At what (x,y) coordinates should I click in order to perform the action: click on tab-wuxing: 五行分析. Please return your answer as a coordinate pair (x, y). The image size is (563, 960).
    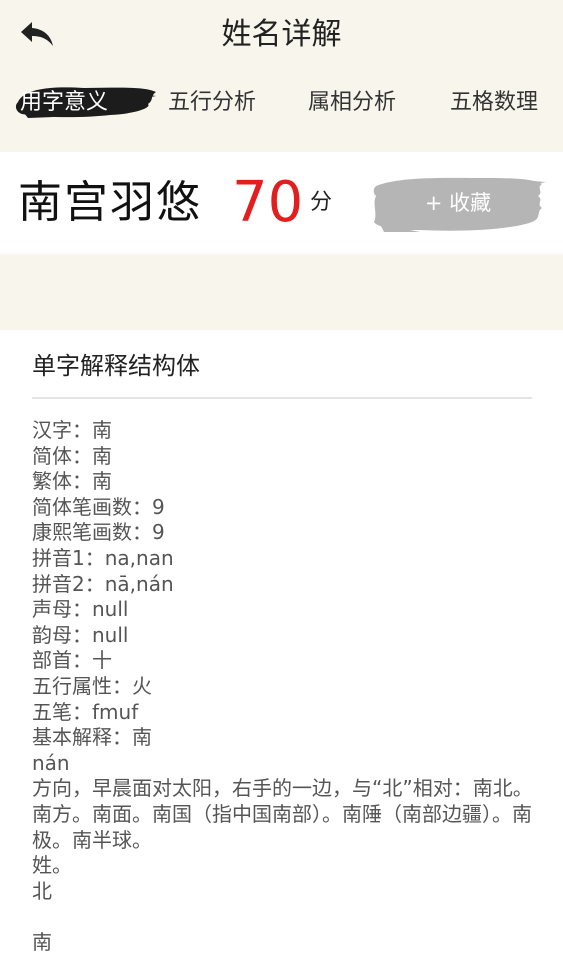
    Looking at the image, I should click on (212, 103).